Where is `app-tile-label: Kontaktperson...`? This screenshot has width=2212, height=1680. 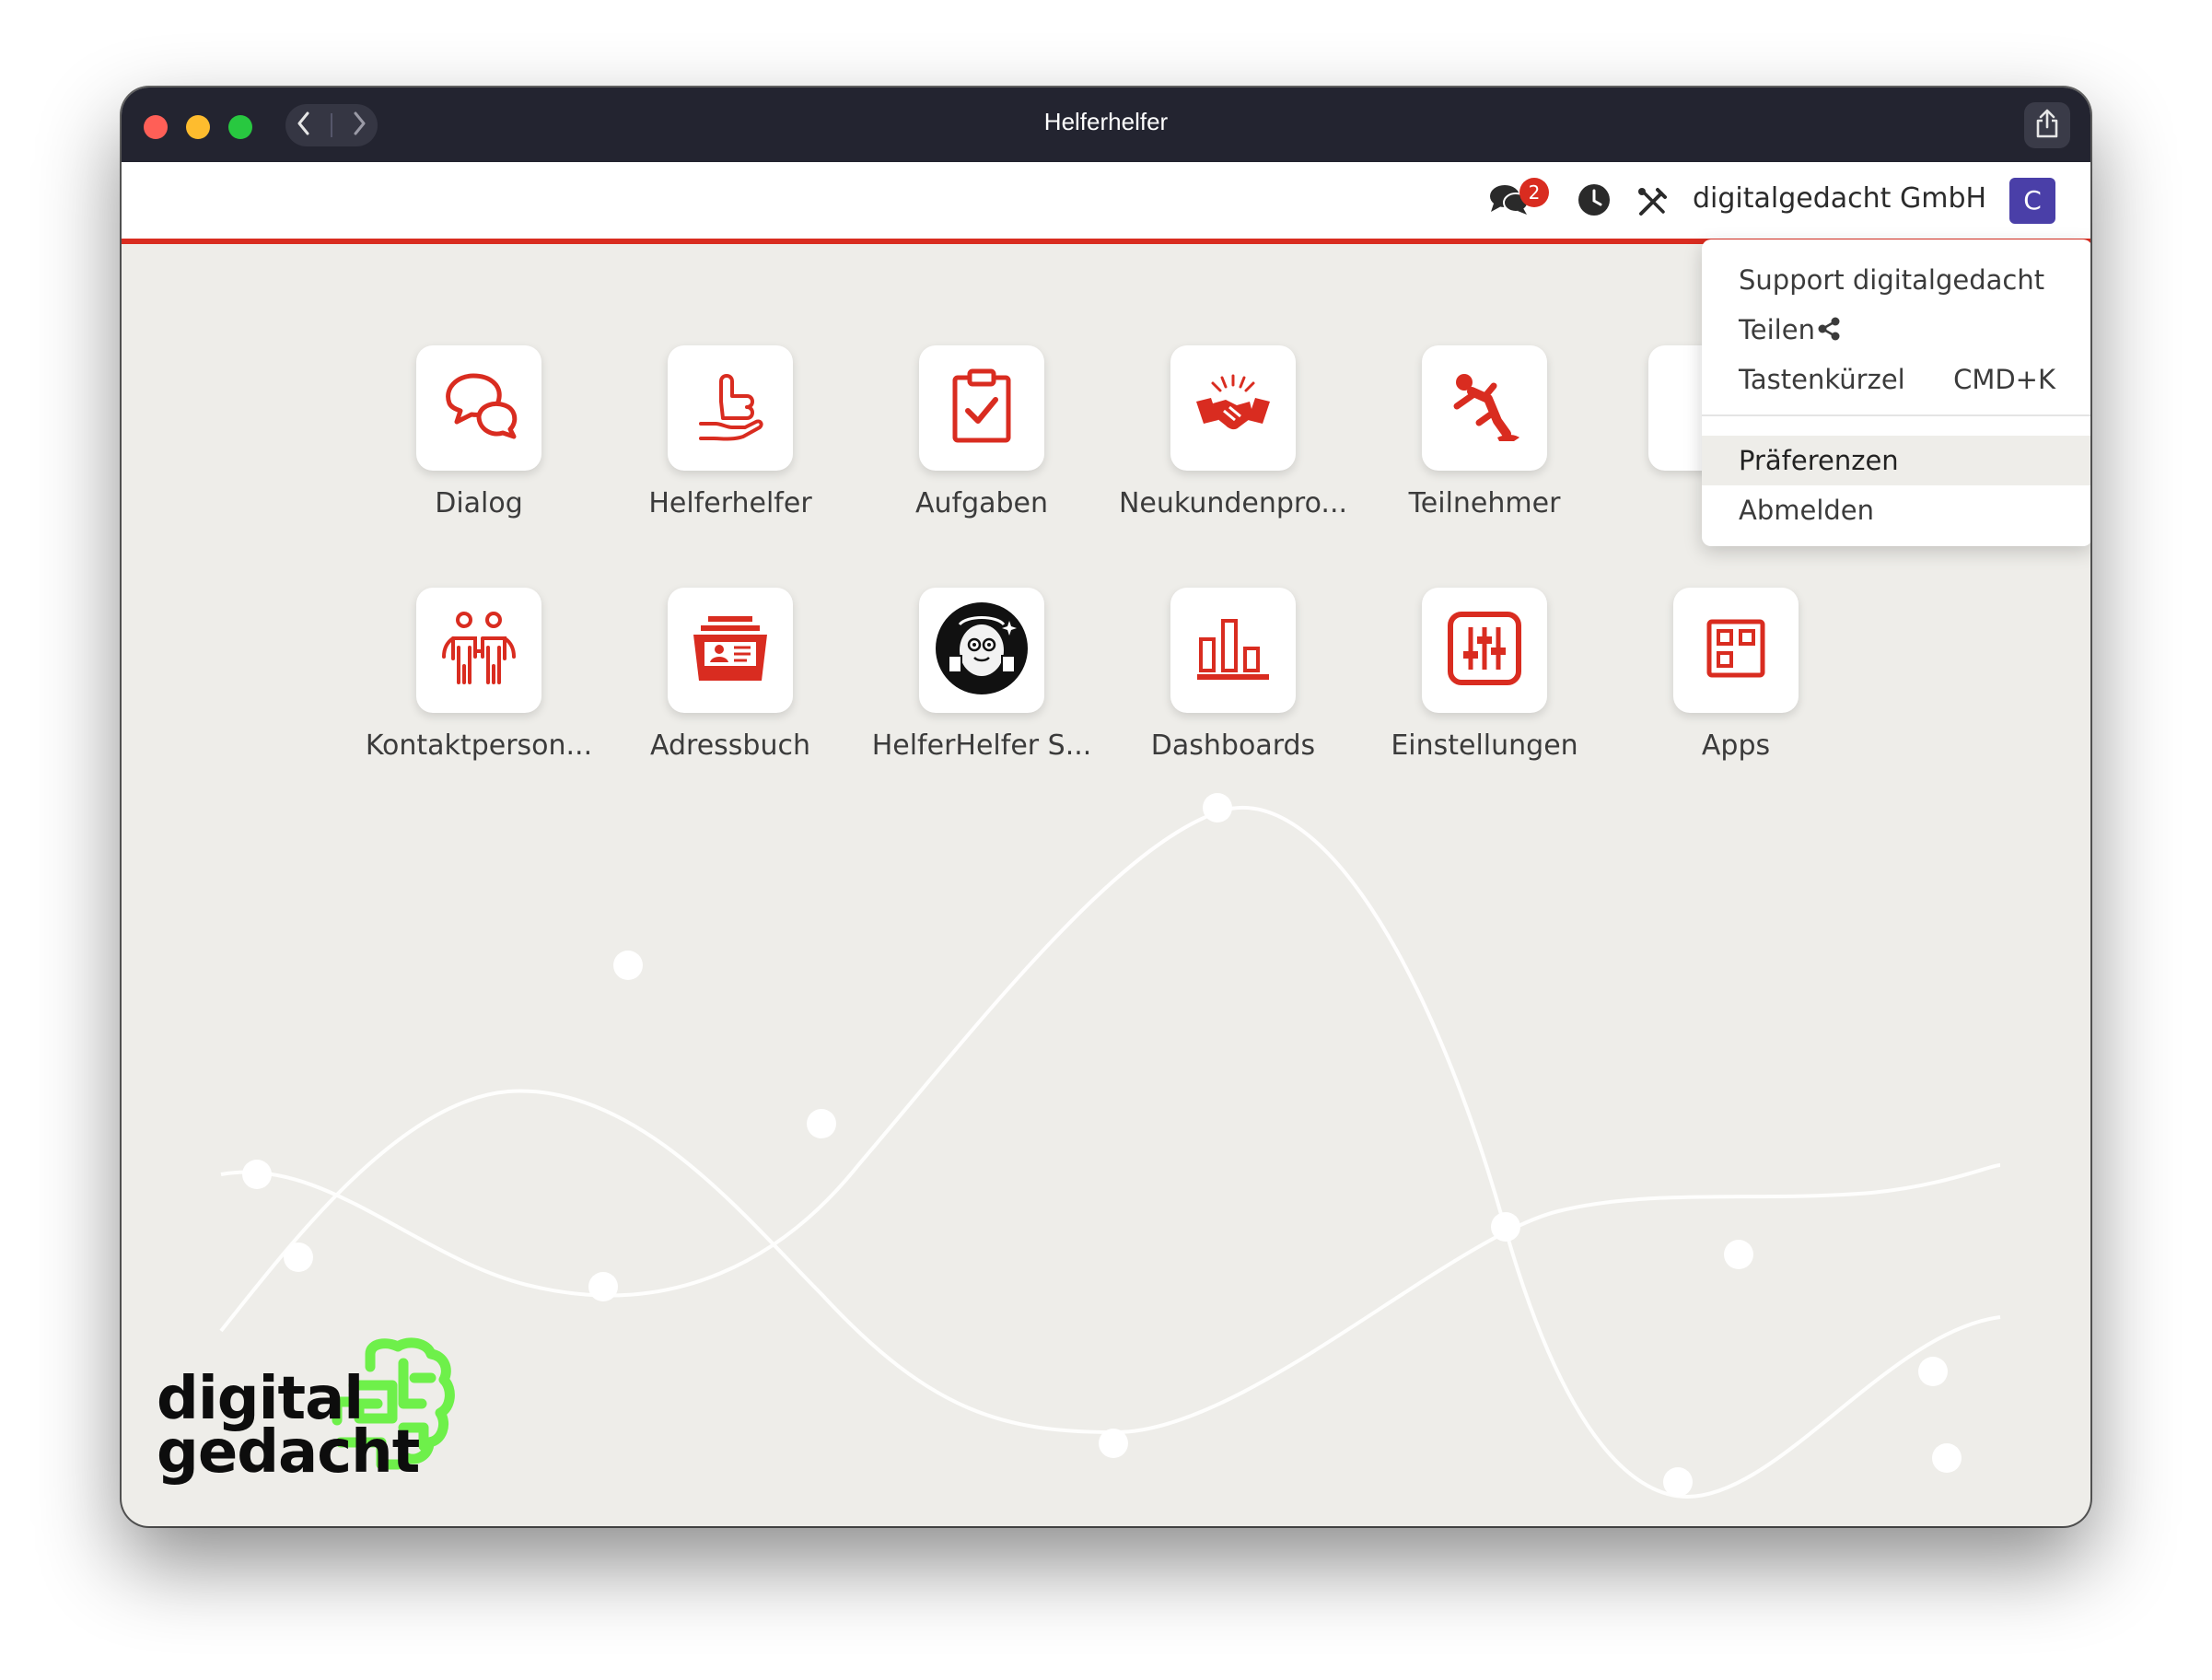 app-tile-label: Kontaktperson... is located at coordinates (479, 745).